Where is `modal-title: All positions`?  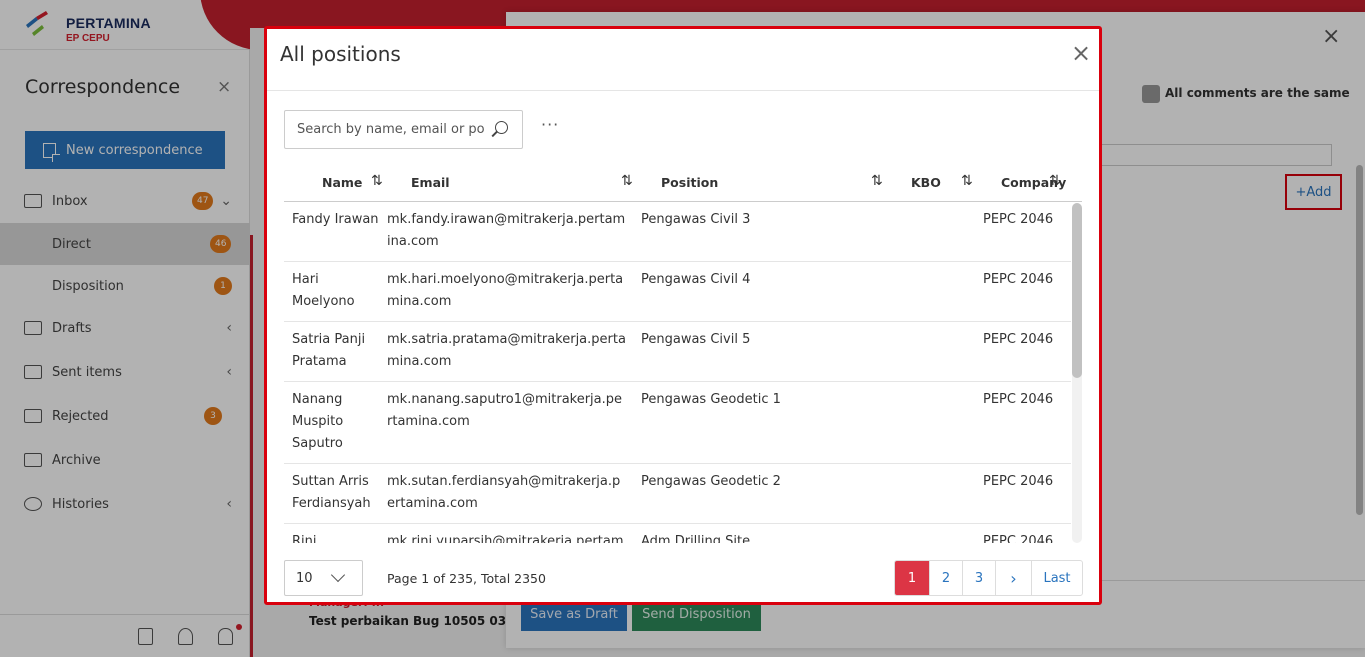
modal-title: All positions is located at coordinates (340, 54).